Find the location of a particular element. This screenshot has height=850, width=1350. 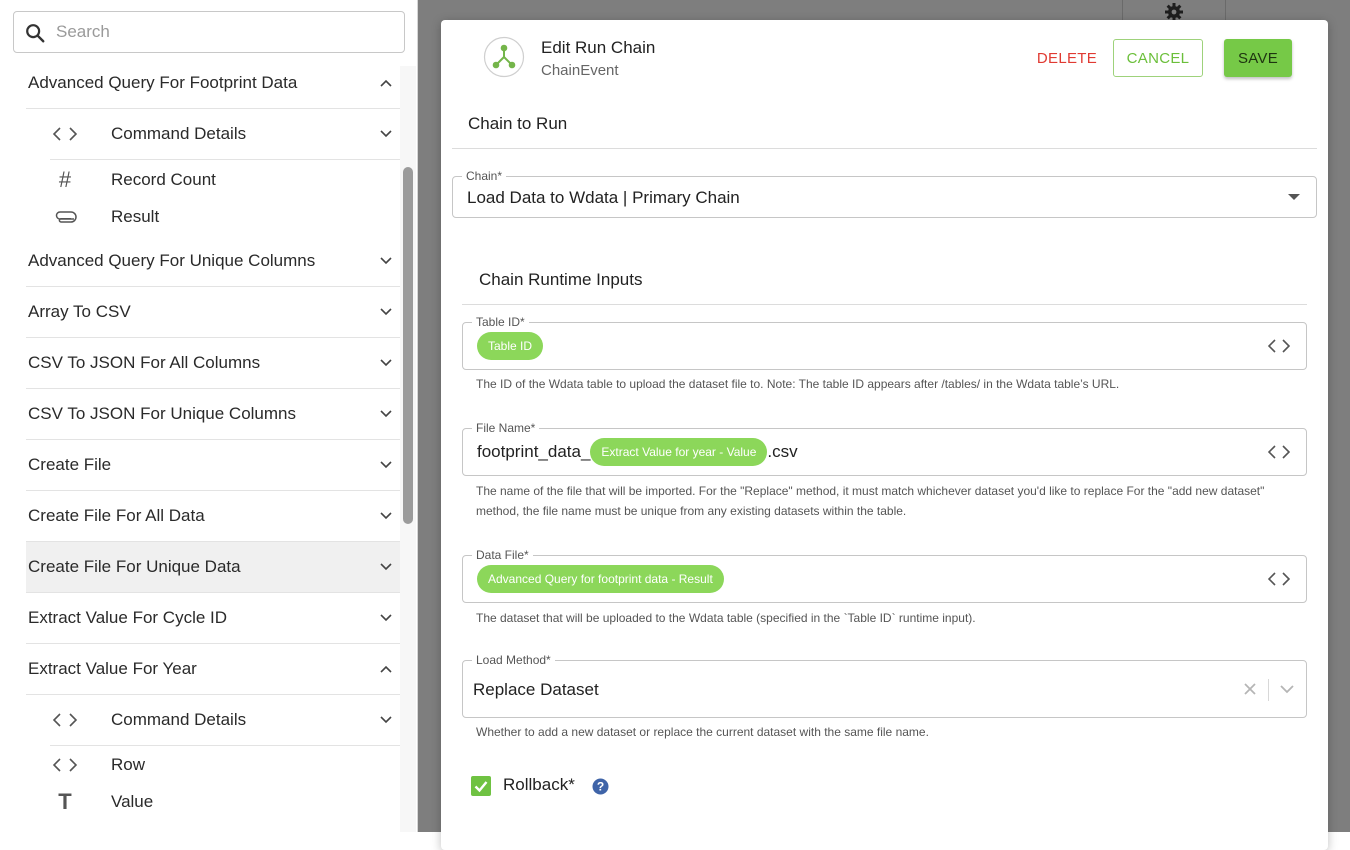

text-type-icon: T is located at coordinates (65, 801).